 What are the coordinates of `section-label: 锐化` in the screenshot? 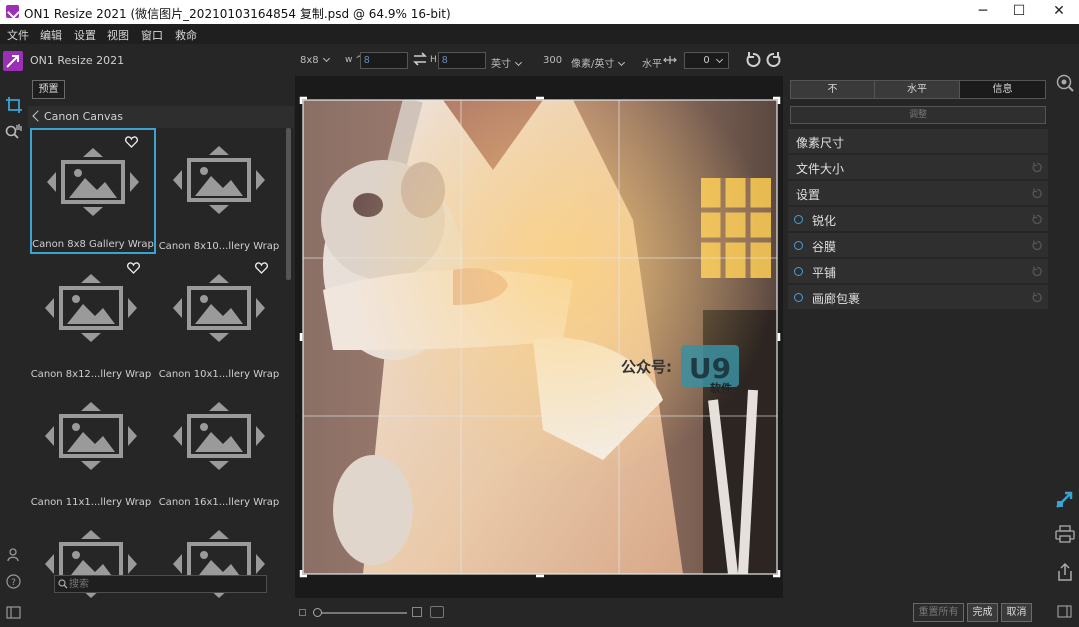 It's located at (824, 221).